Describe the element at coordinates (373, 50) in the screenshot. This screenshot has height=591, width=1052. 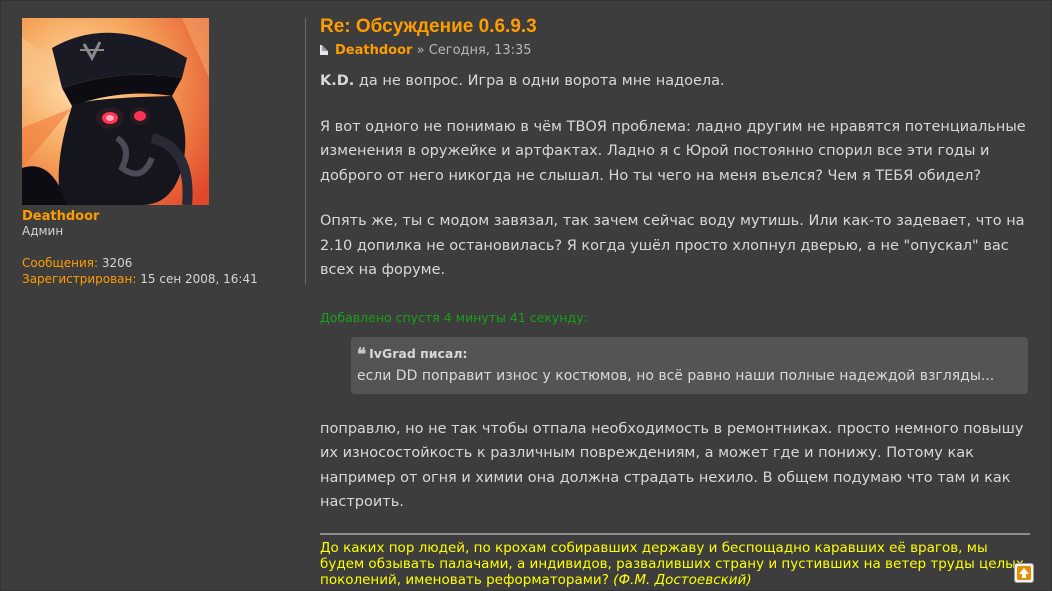
I see `post-author-link: Deathdoor` at that location.